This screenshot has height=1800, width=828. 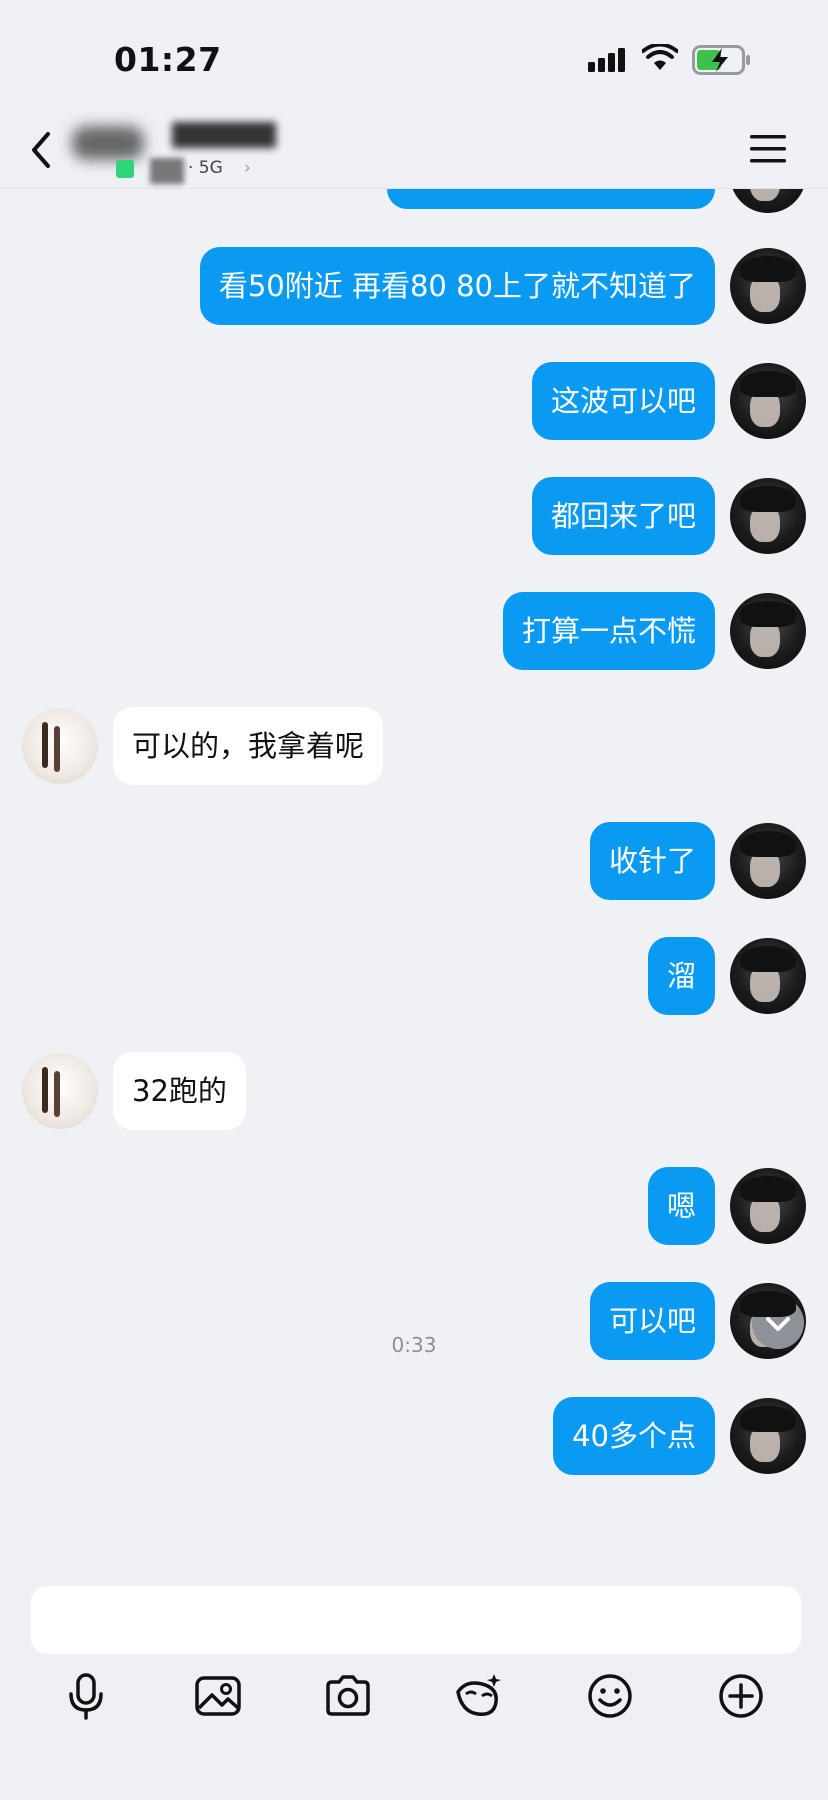 What do you see at coordinates (414, 1436) in the screenshot?
I see `message-row: 40多个点` at bounding box center [414, 1436].